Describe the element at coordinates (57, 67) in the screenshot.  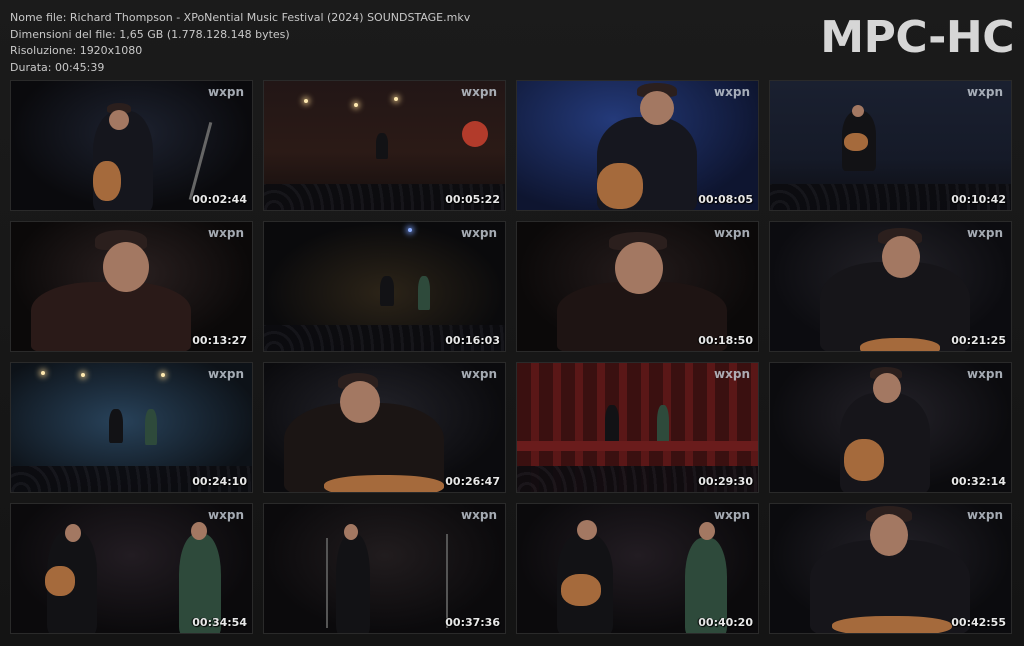
I see `duration: Durata: 00:45:39` at that location.